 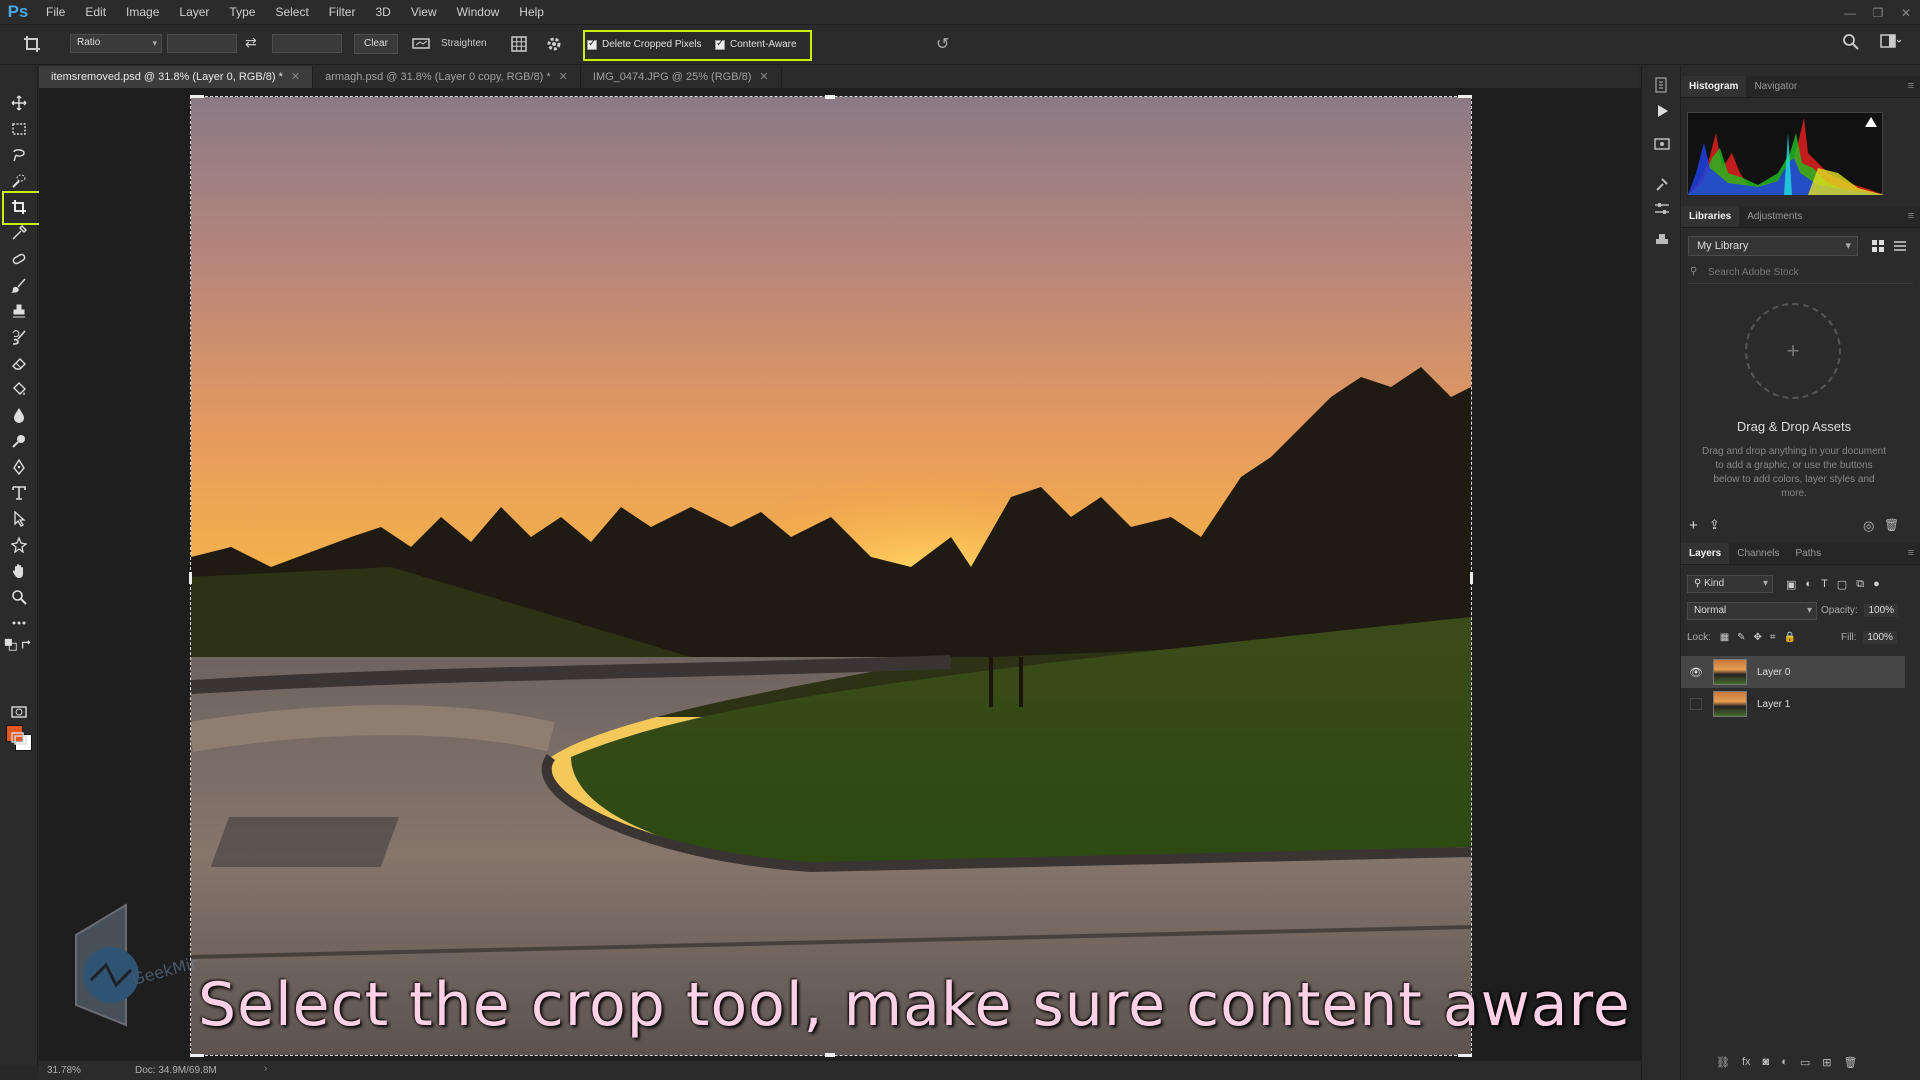 I want to click on stock-search-input: ⚲ Search Adobe Stock, so click(x=1800, y=274).